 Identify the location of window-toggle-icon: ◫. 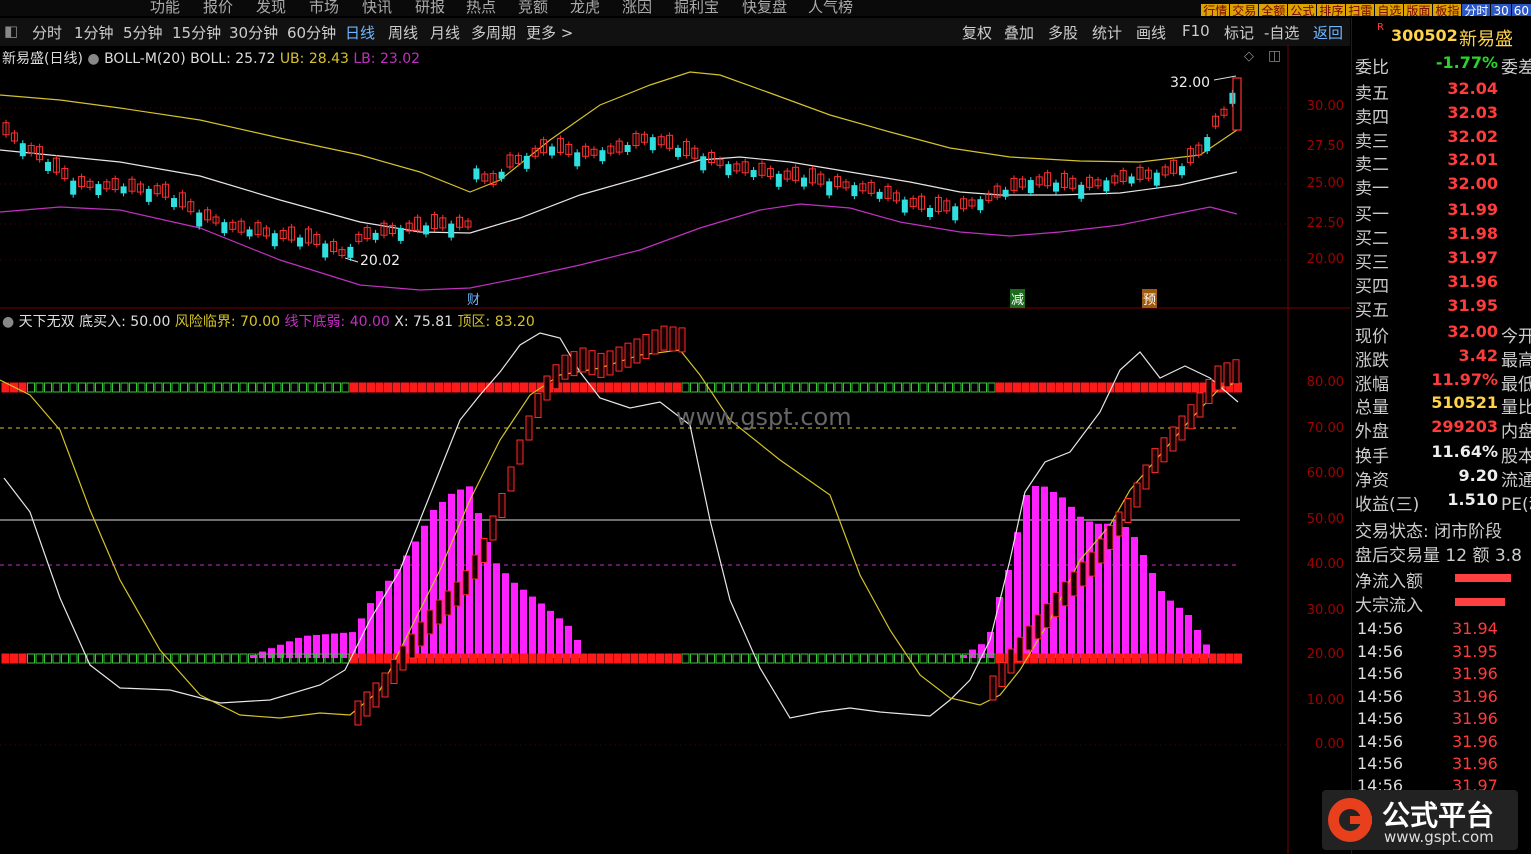
(1274, 56).